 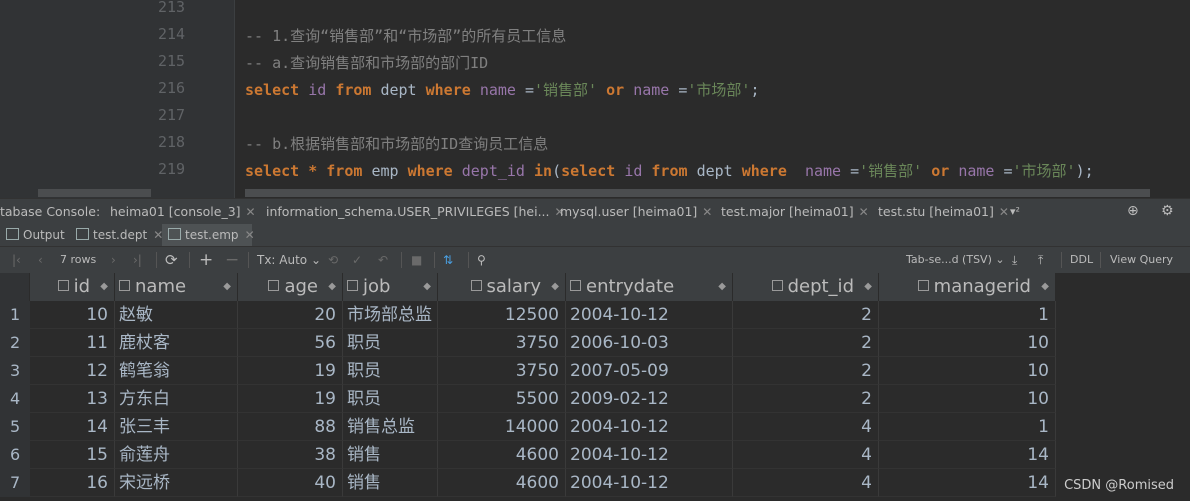 What do you see at coordinates (171, 260) in the screenshot?
I see `refresh-icon: ⟳` at bounding box center [171, 260].